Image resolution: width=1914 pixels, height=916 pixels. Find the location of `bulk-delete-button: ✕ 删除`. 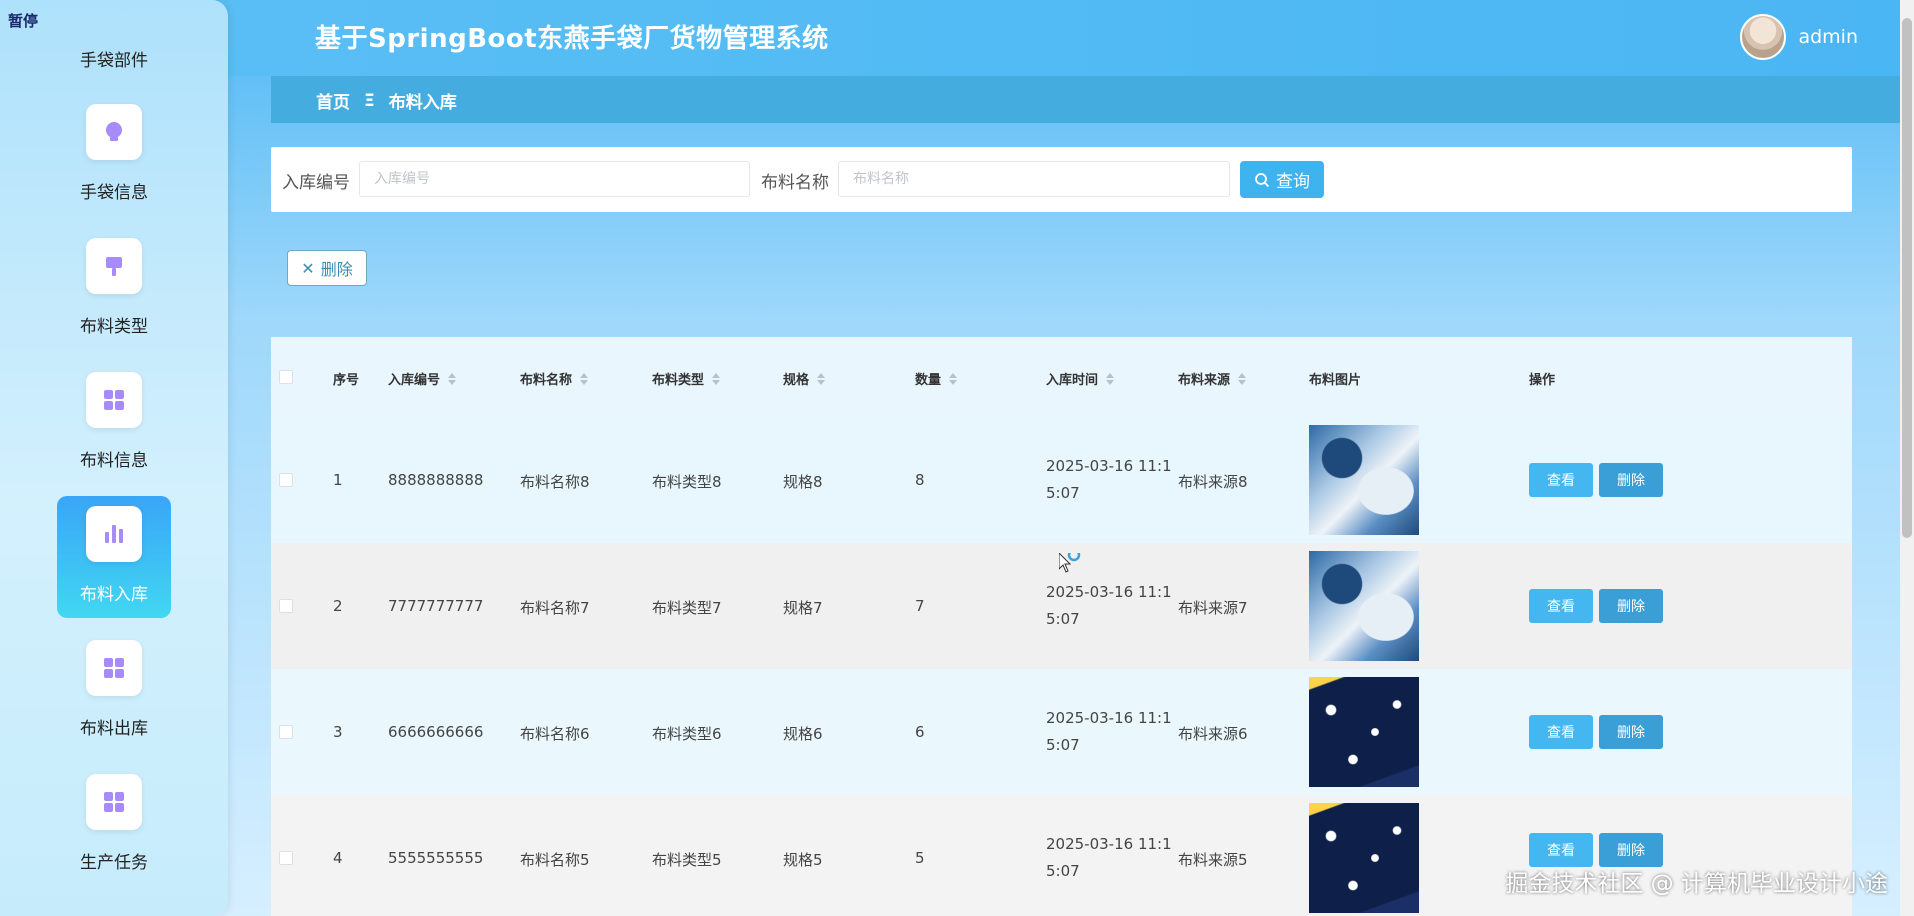

bulk-delete-button: ✕ 删除 is located at coordinates (327, 268).